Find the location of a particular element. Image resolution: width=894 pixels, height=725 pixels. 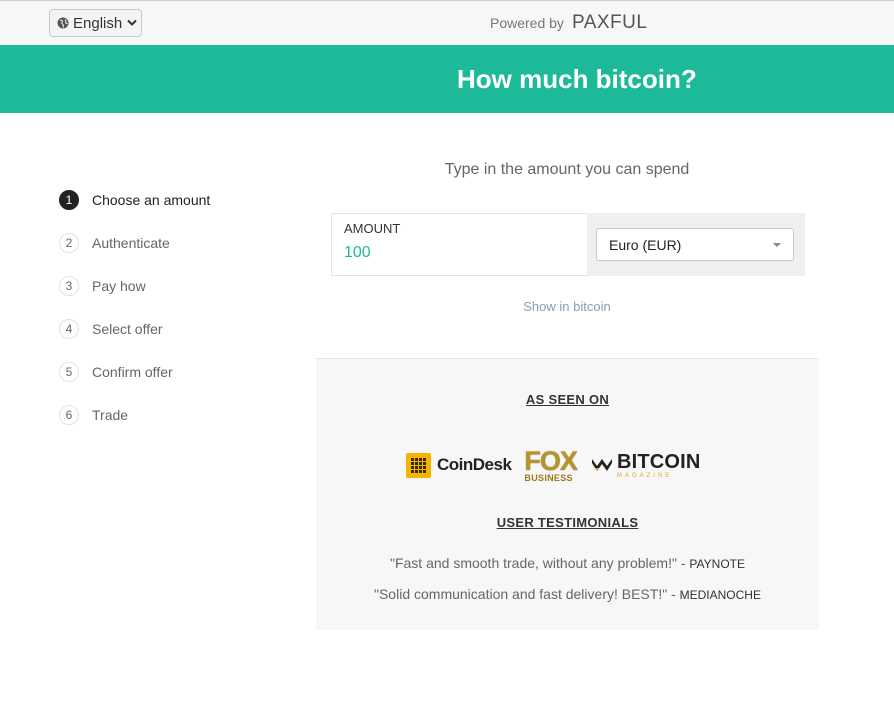

currency-area: Euro (EUR) is located at coordinates (696, 244).